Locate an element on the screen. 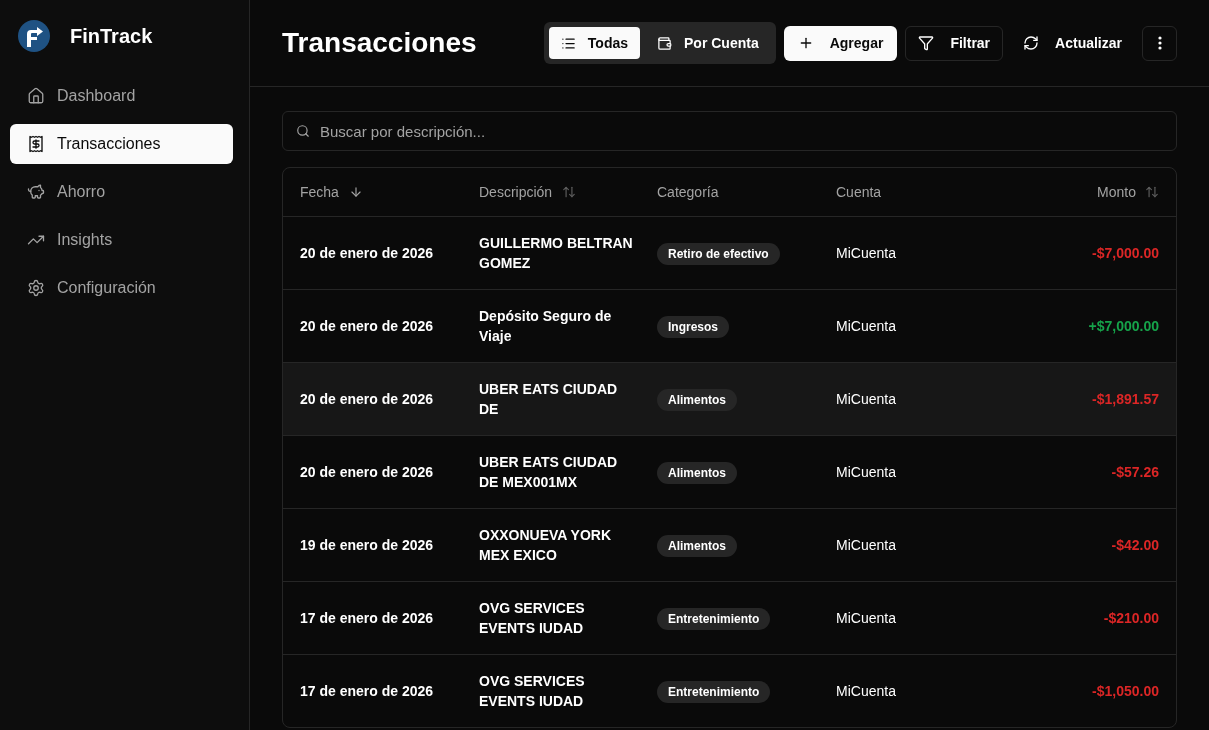 This screenshot has height=730, width=1209. filter-icon is located at coordinates (926, 43).